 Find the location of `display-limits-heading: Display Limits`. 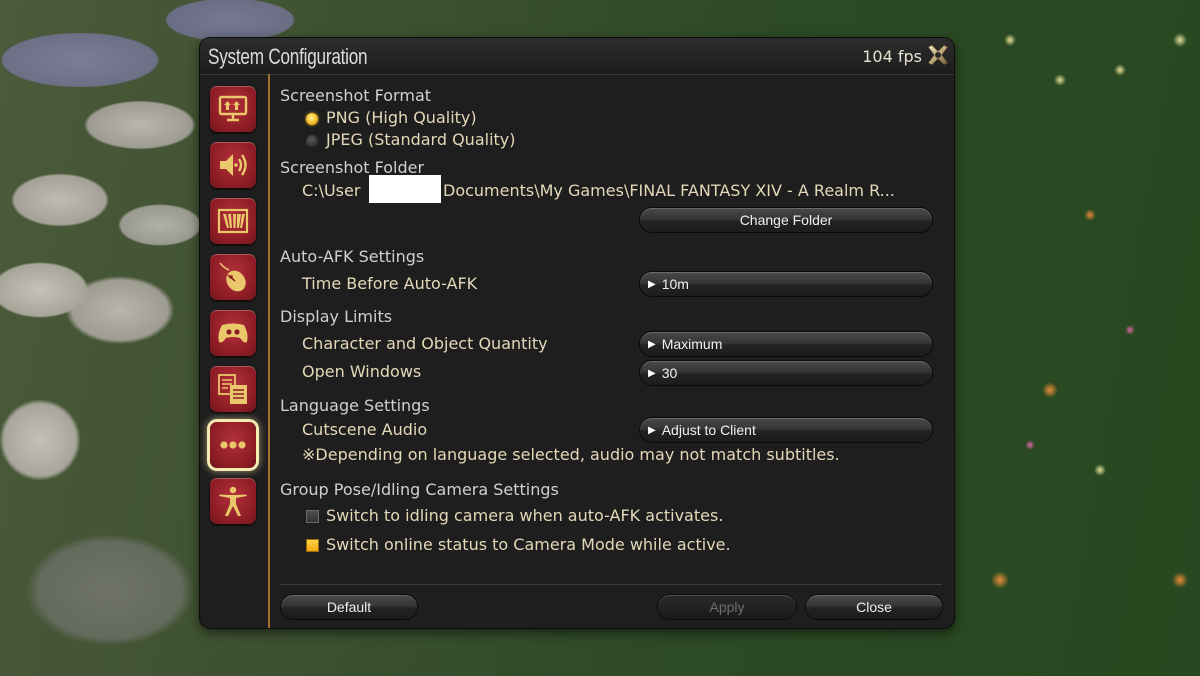

display-limits-heading: Display Limits is located at coordinates (336, 316).